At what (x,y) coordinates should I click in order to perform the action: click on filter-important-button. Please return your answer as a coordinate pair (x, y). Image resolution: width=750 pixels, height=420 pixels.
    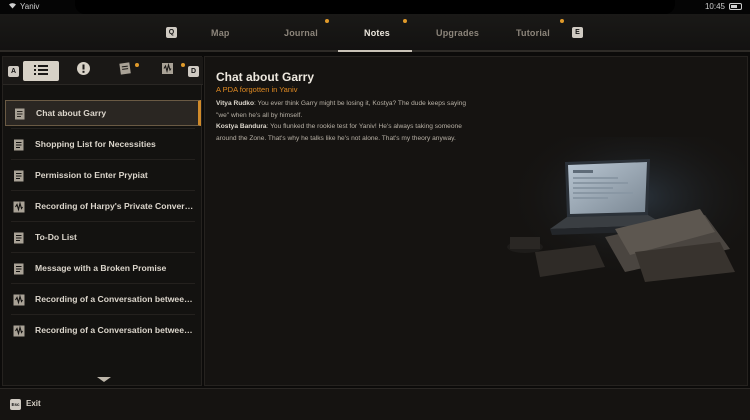
    Looking at the image, I should click on (83, 71).